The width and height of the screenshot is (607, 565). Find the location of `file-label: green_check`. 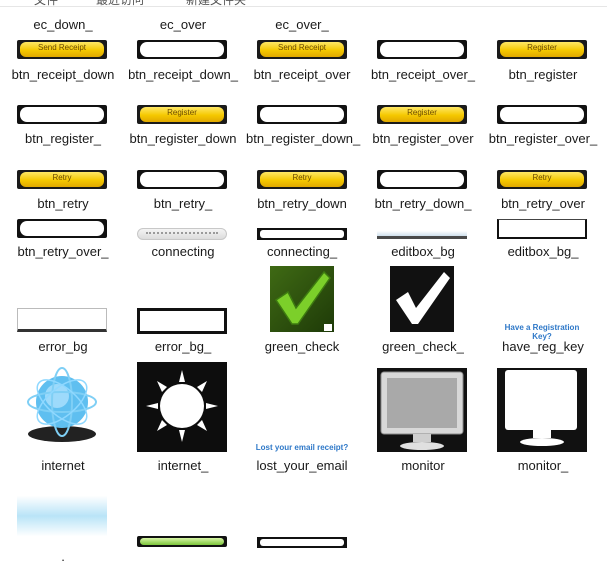

file-label: green_check is located at coordinates (302, 346).